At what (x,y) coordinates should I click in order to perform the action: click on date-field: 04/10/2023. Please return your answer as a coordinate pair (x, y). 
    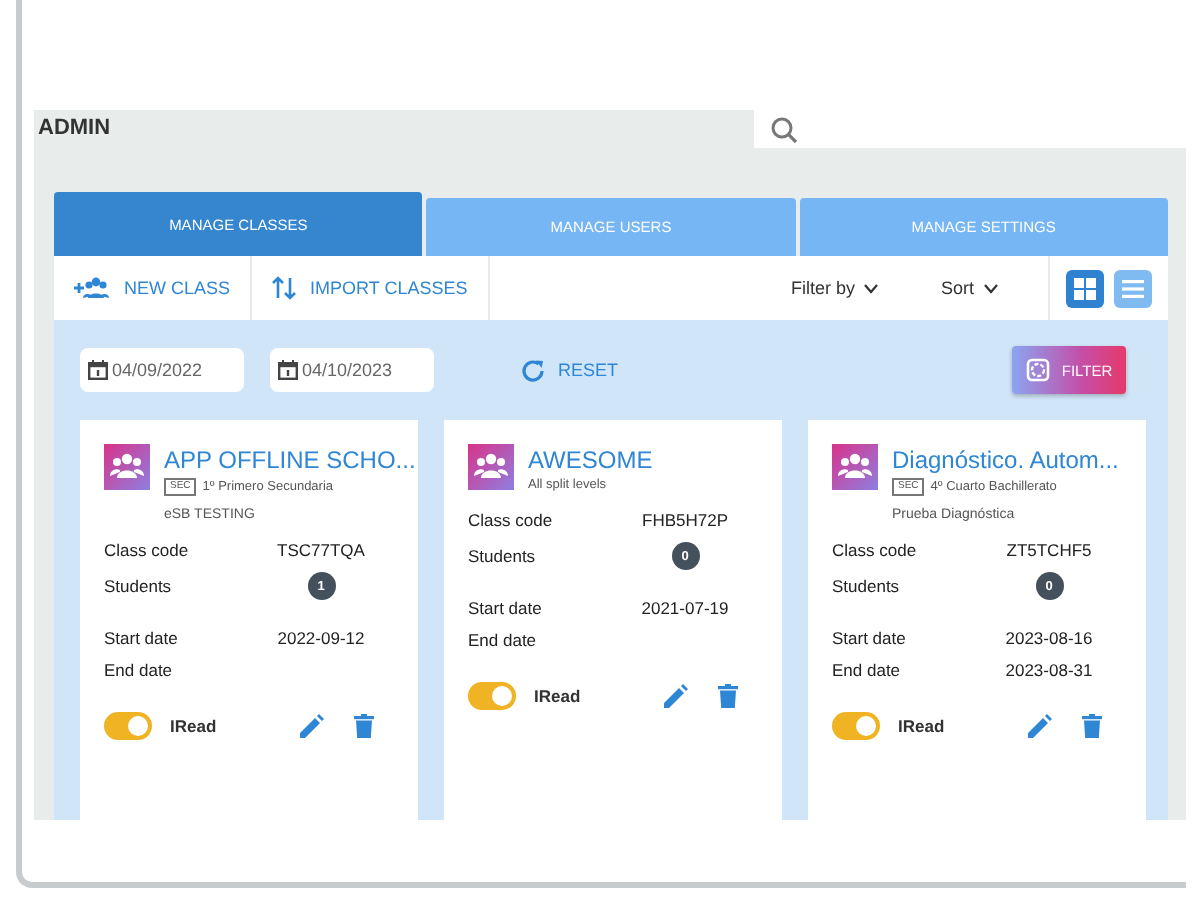
    Looking at the image, I should click on (352, 370).